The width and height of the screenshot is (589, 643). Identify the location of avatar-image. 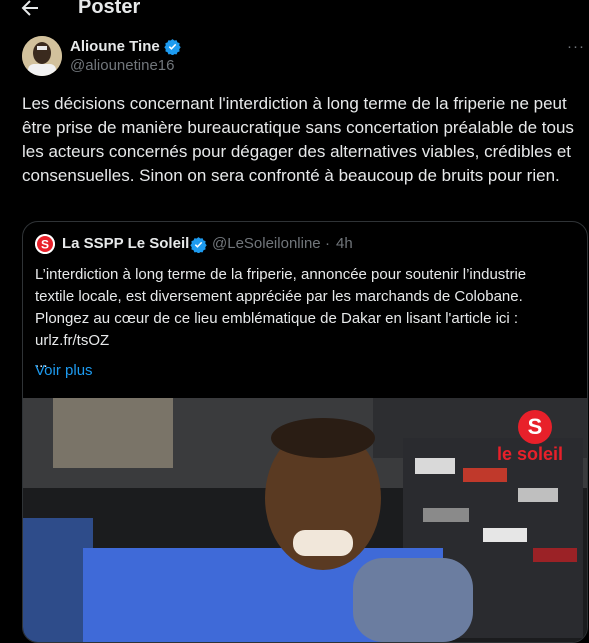
(42, 56).